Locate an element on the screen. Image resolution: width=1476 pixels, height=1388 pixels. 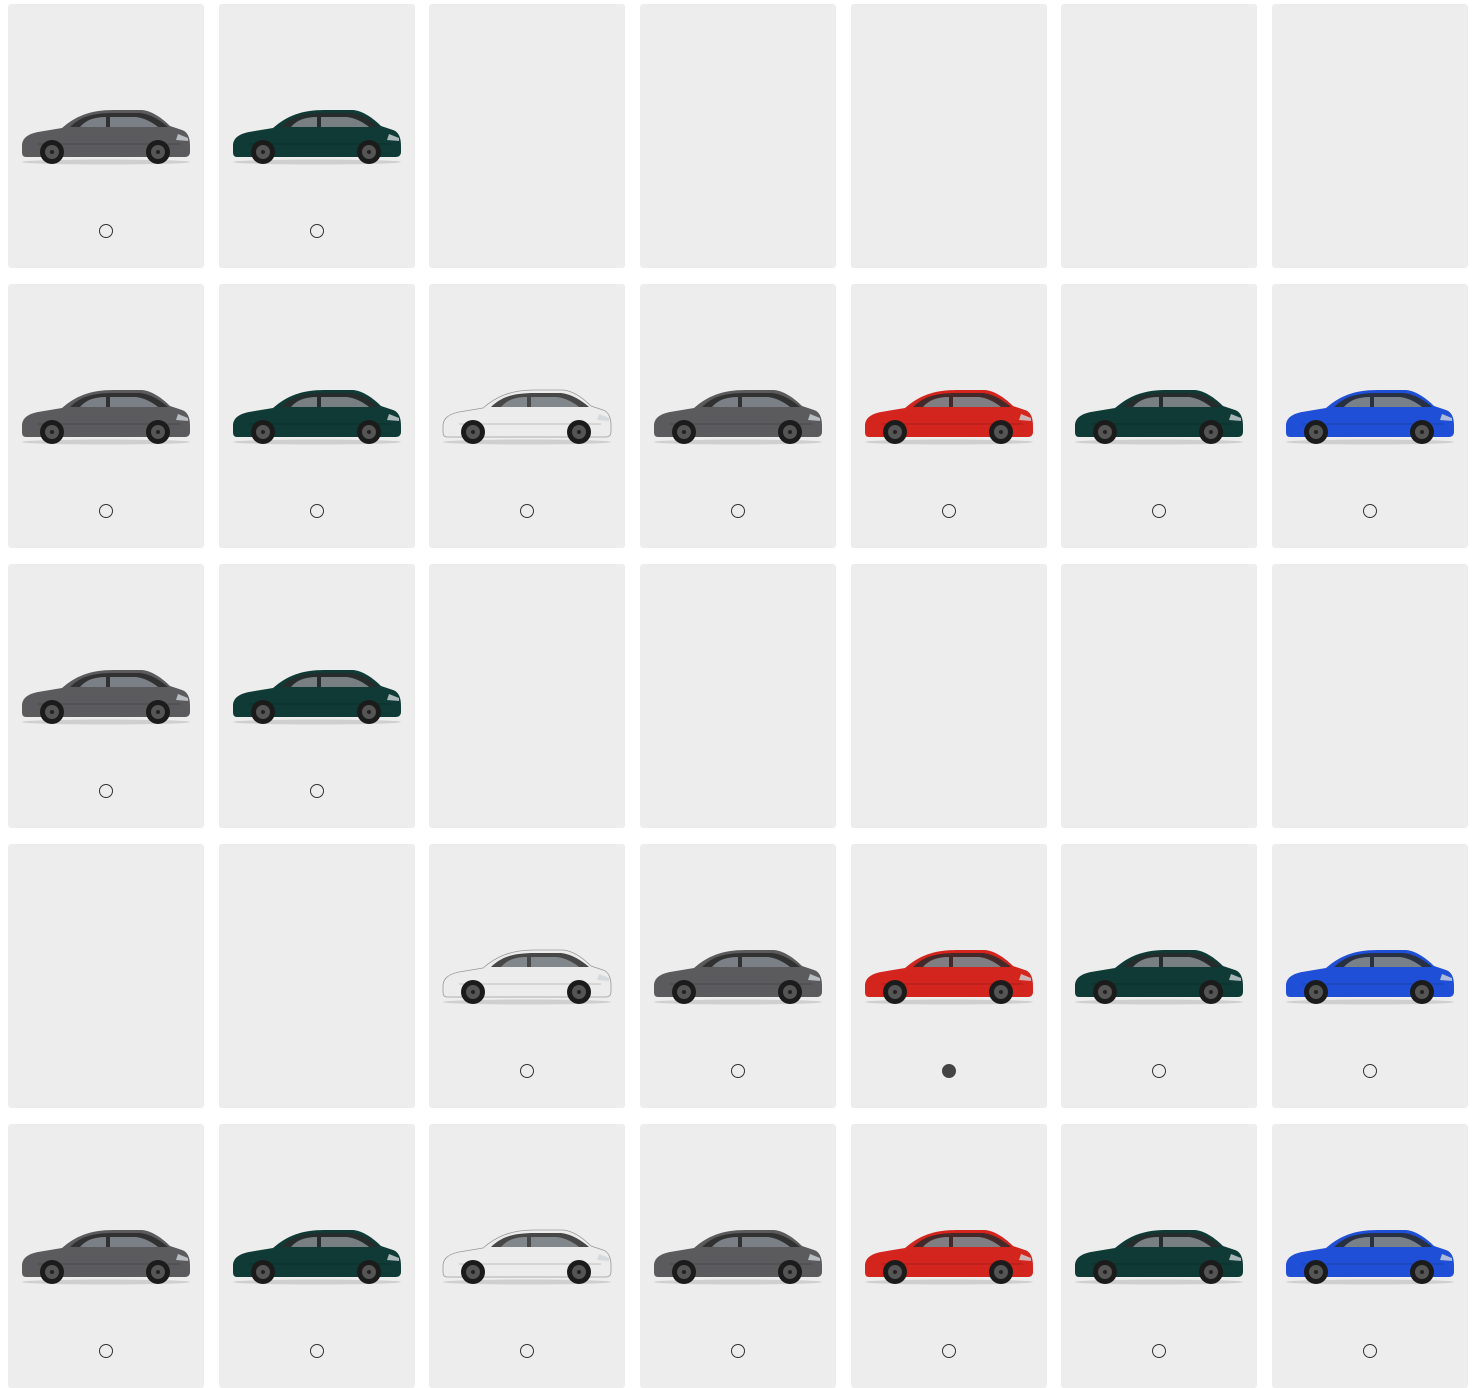
radio-option-selected is located at coordinates (948, 1071).